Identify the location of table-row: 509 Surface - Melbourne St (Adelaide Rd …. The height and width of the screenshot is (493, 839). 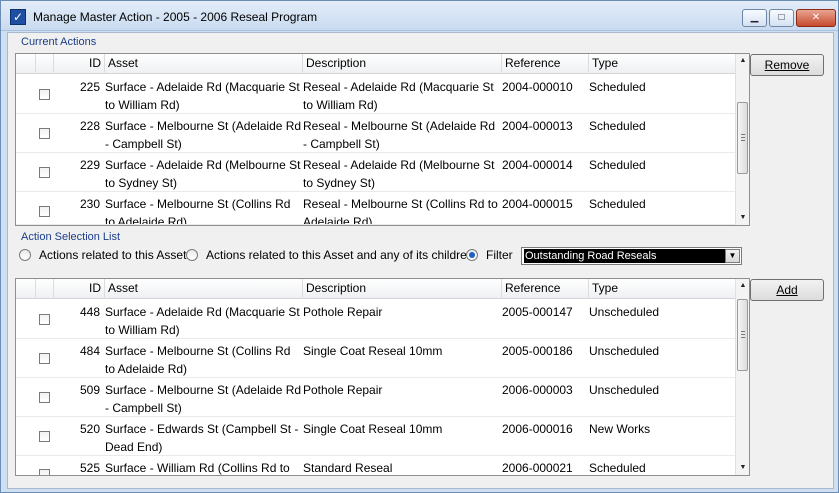
(376, 397).